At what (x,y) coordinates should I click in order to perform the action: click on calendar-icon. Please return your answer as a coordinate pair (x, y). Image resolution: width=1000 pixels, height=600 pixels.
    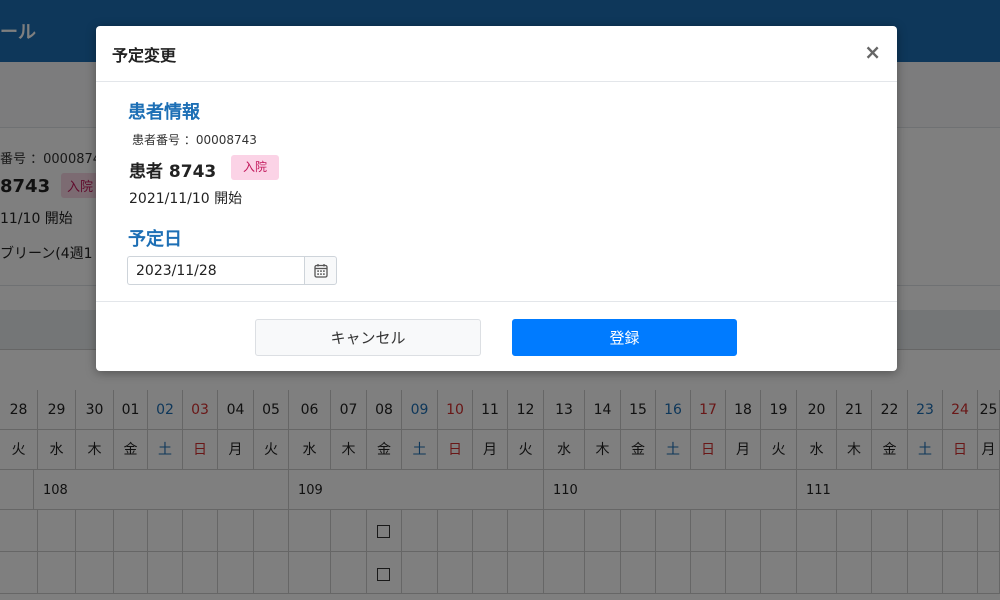
    Looking at the image, I should click on (320, 270).